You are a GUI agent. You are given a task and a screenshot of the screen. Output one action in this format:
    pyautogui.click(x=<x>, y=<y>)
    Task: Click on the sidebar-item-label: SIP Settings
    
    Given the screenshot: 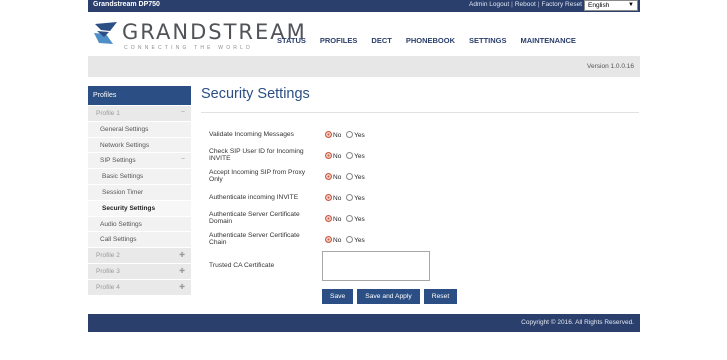 What is the action you would take?
    pyautogui.click(x=118, y=161)
    